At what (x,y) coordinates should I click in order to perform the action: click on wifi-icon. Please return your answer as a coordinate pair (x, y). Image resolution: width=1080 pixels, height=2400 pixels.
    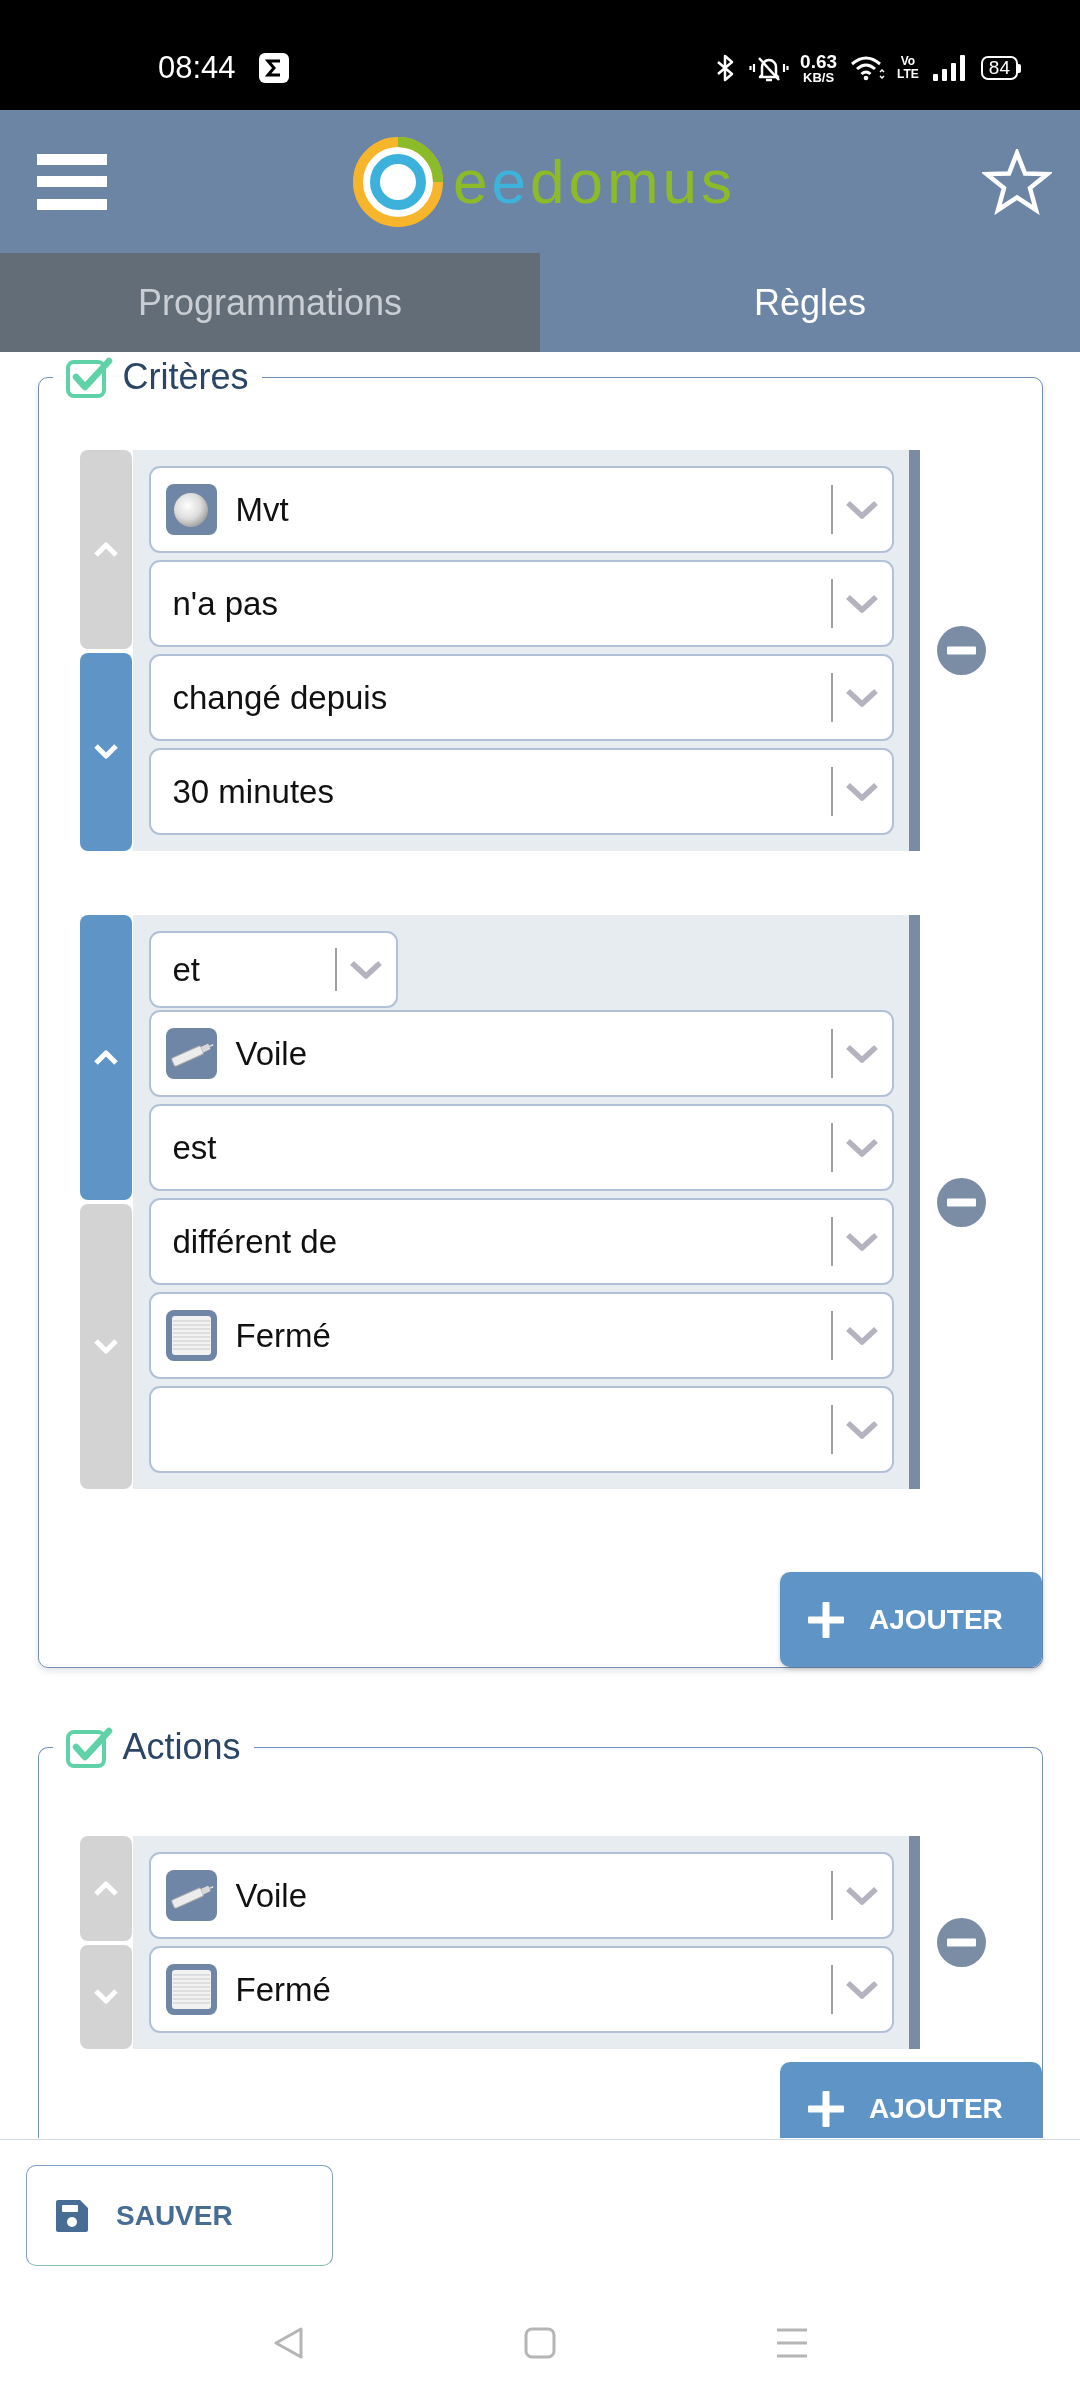
    Looking at the image, I should click on (868, 68).